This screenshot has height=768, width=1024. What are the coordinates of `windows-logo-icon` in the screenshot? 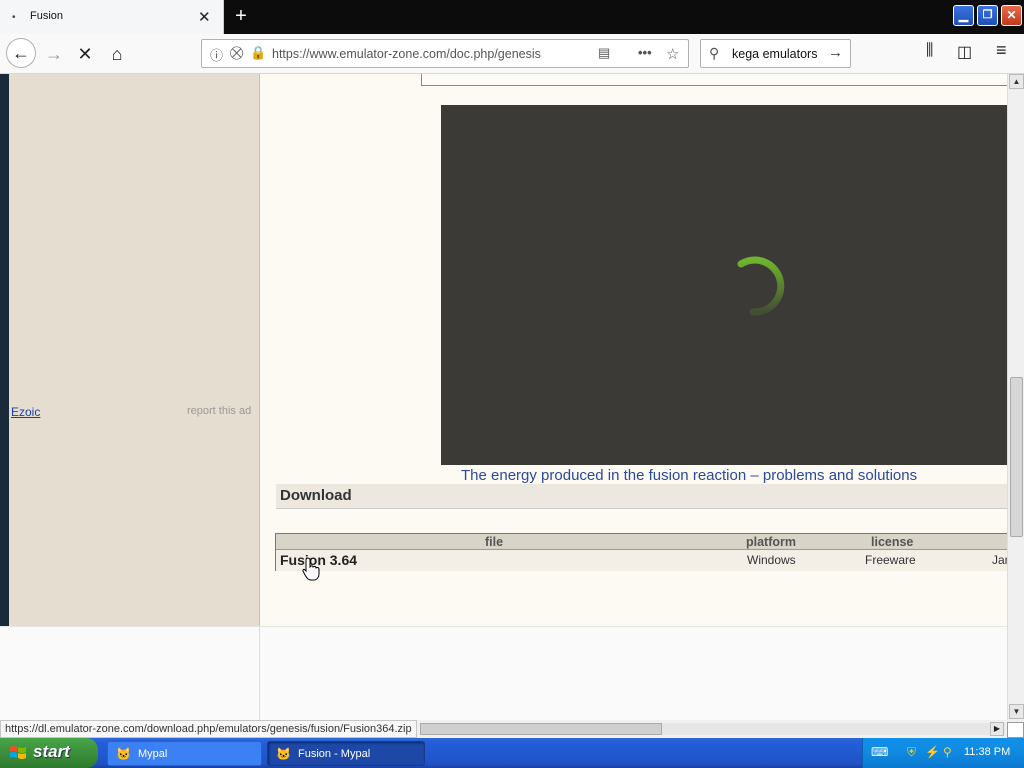 It's located at (18, 752).